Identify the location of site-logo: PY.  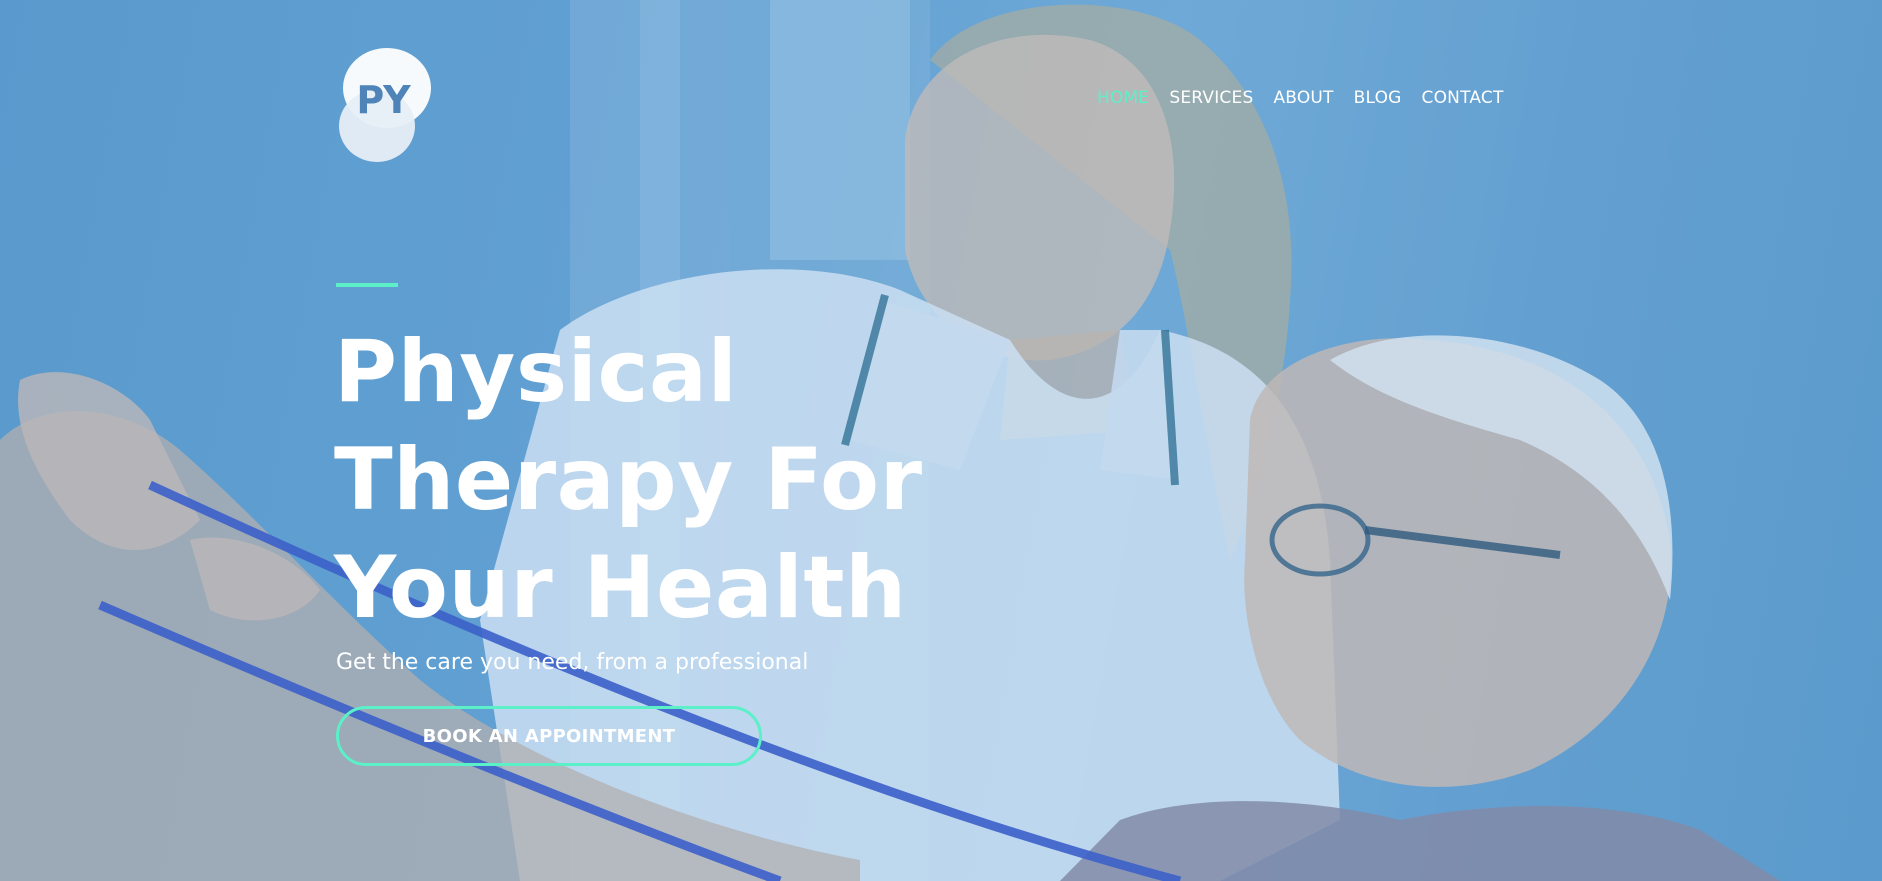
(385, 103).